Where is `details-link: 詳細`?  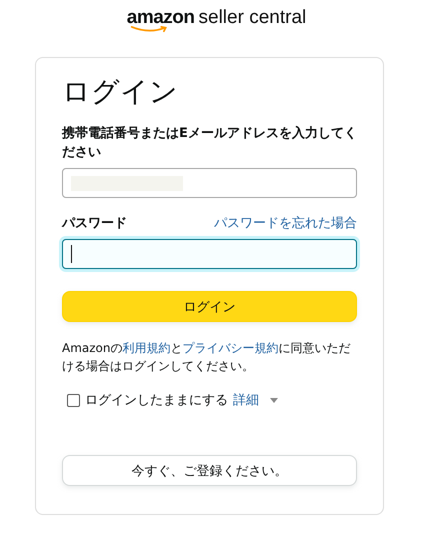
details-link: 詳細 is located at coordinates (246, 400).